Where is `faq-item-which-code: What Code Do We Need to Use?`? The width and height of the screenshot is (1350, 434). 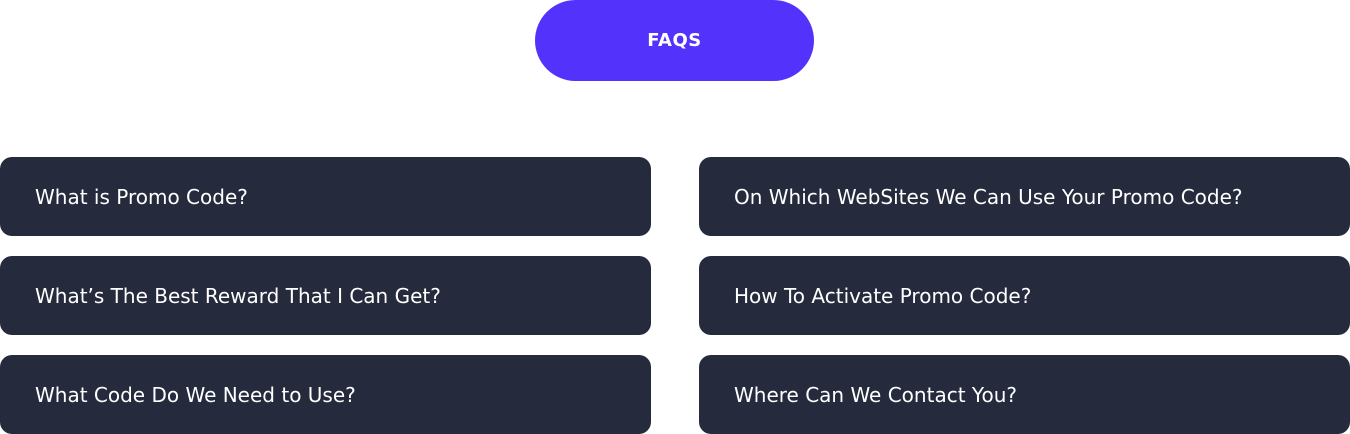 faq-item-which-code: What Code Do We Need to Use? is located at coordinates (325, 394).